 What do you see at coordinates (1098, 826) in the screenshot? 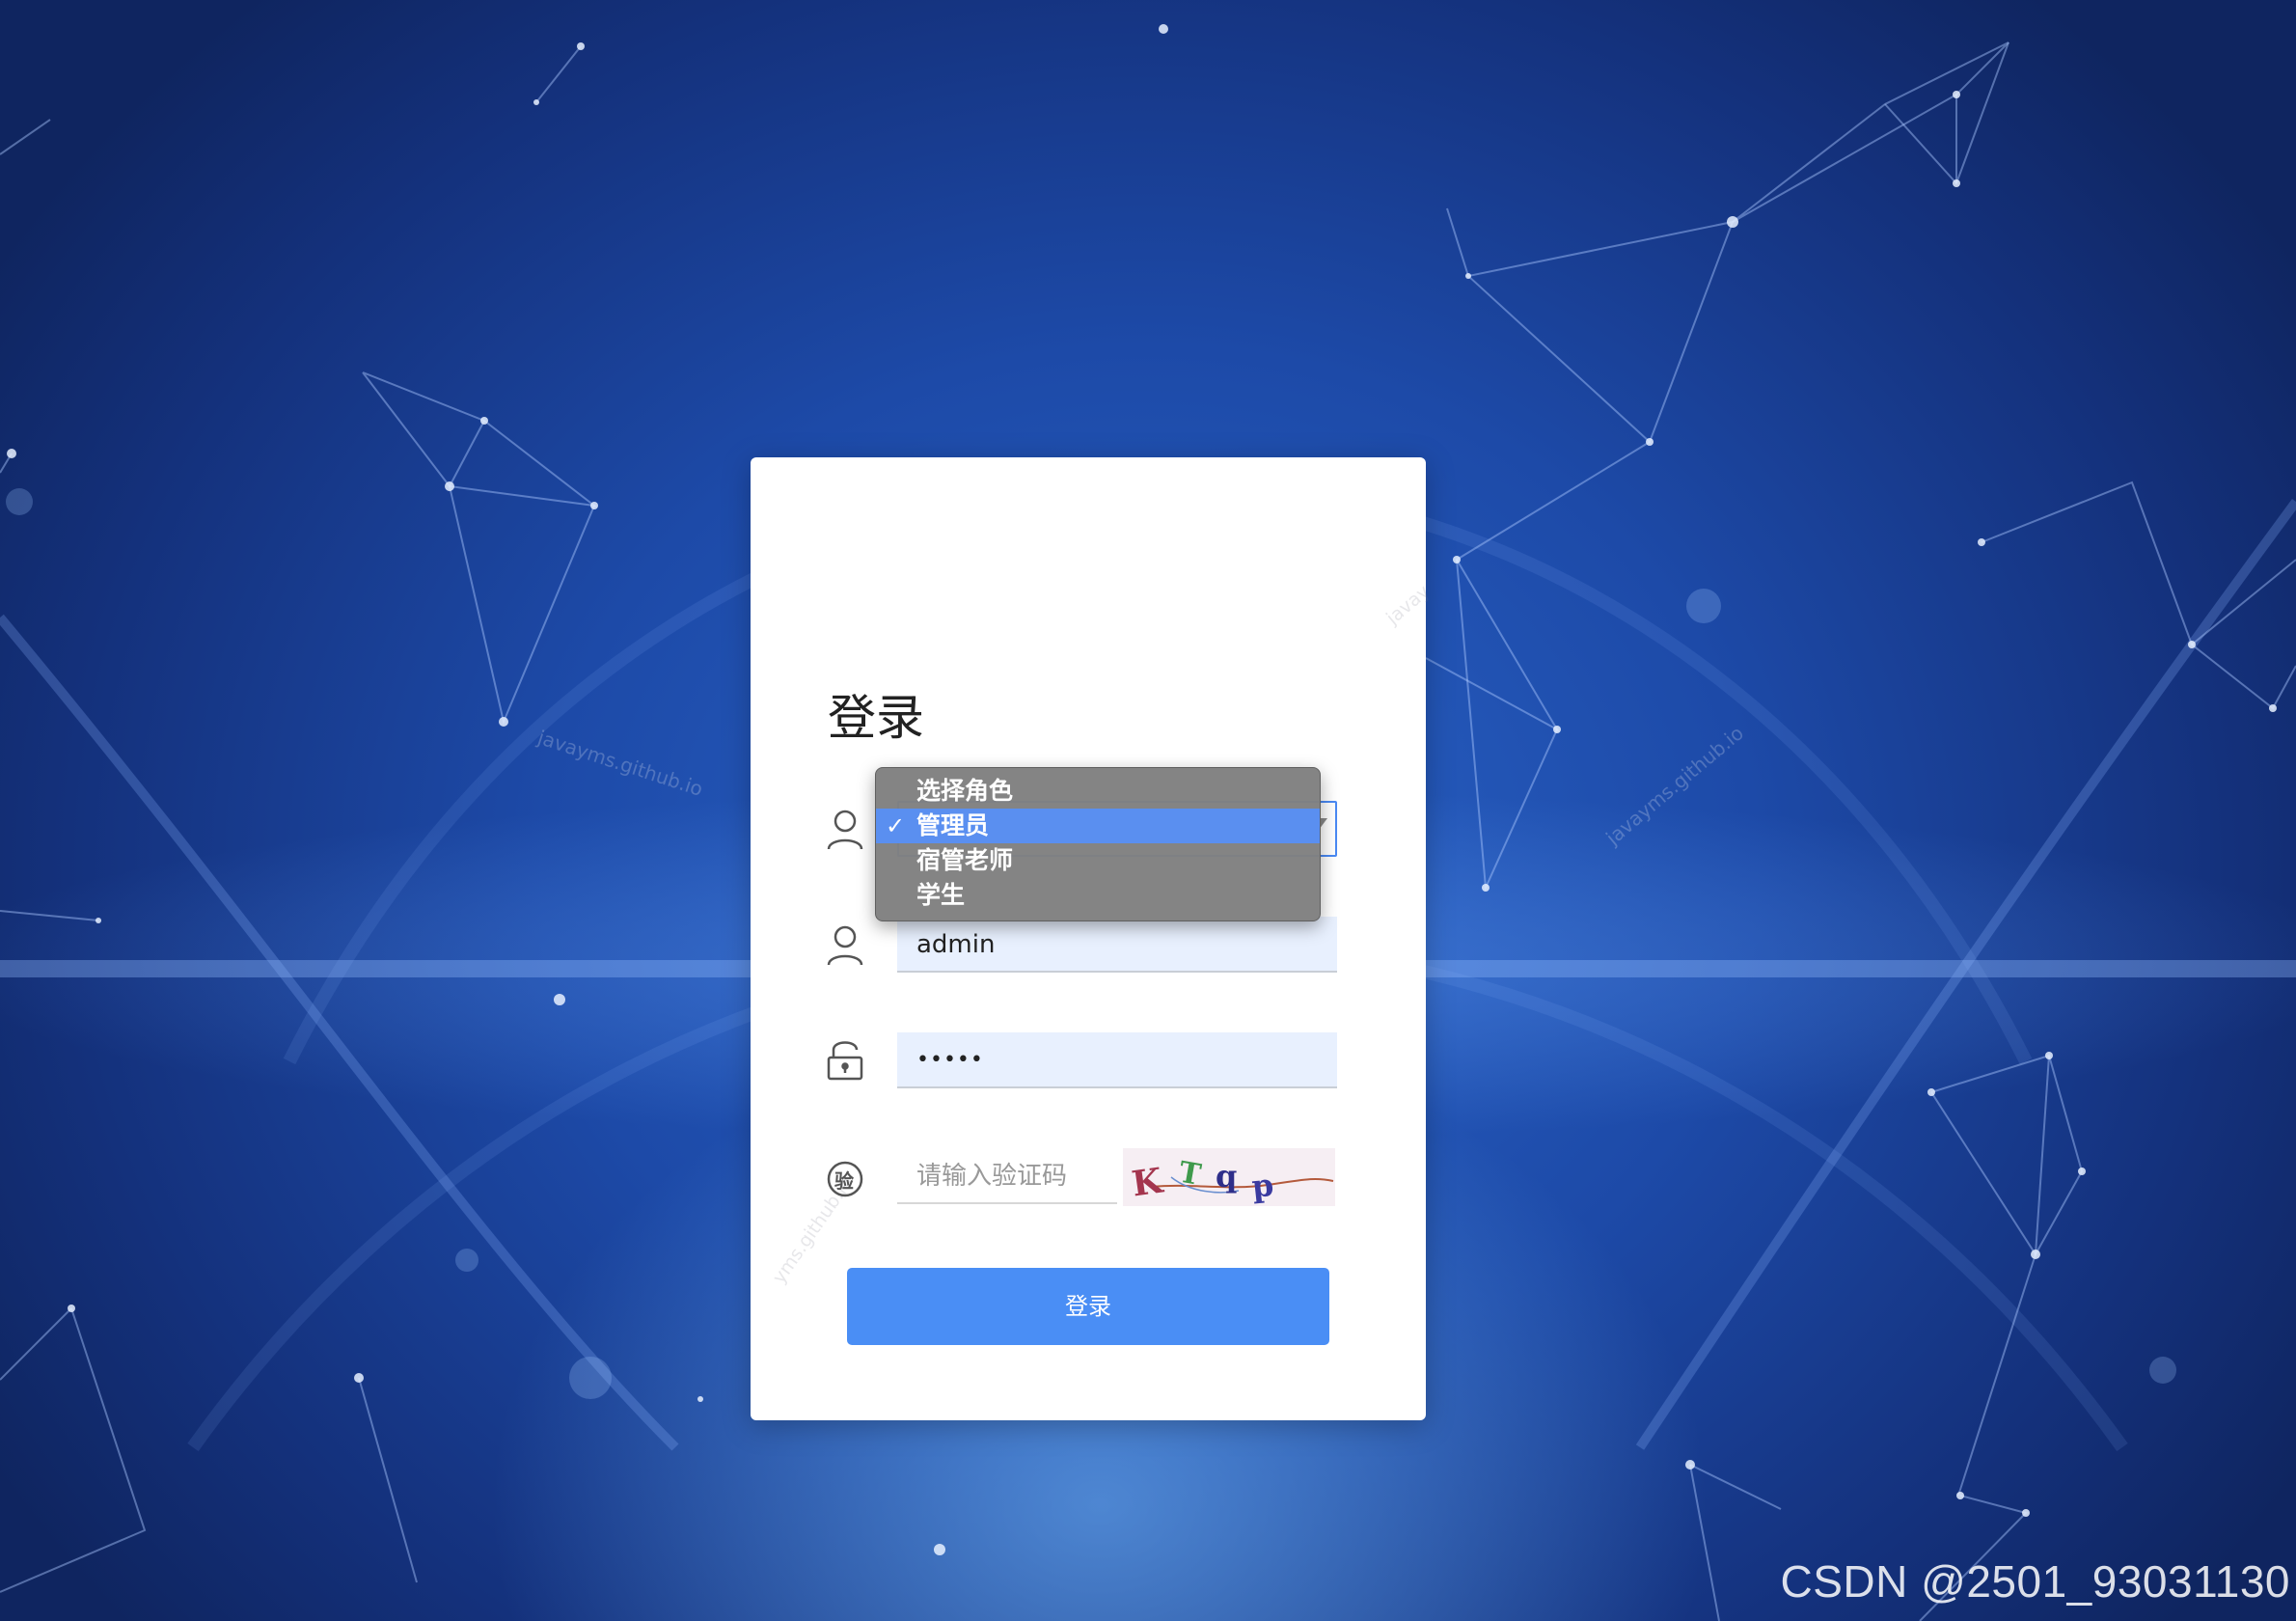
I see `dropdown-option-admin: ✓ 管理员` at bounding box center [1098, 826].